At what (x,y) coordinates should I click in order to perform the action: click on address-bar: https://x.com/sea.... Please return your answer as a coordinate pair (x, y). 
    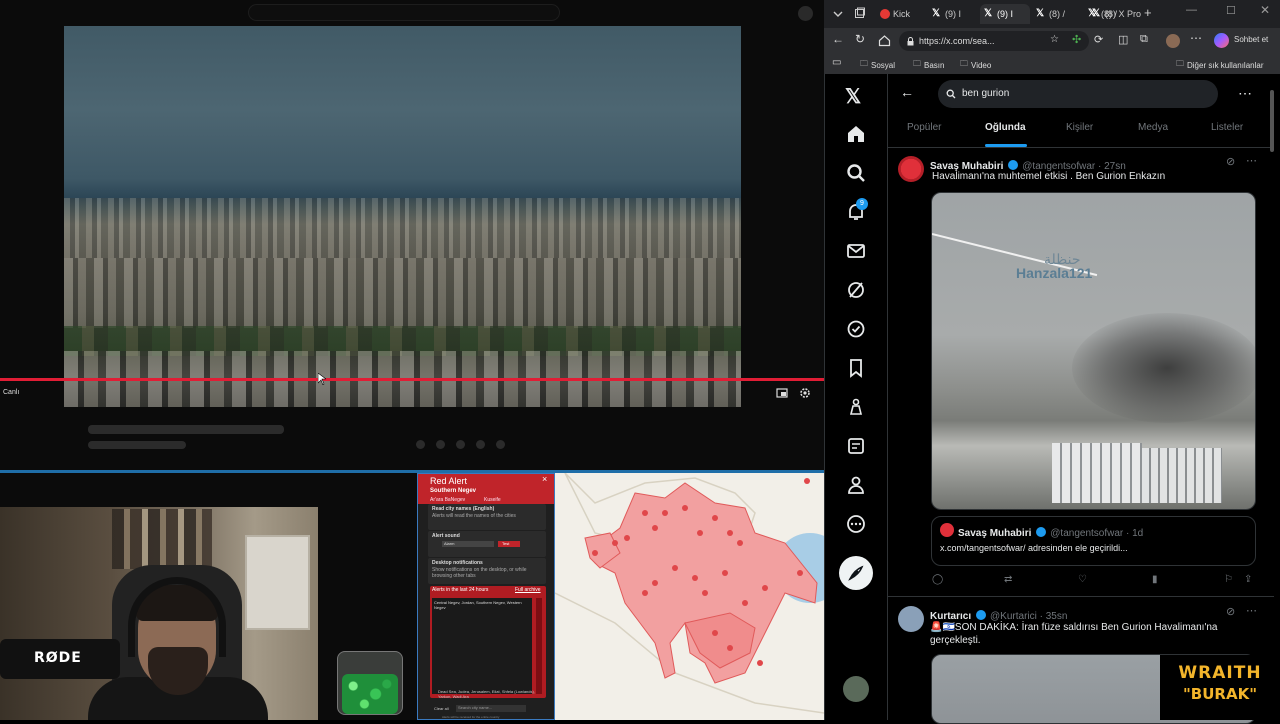
    Looking at the image, I should click on (994, 41).